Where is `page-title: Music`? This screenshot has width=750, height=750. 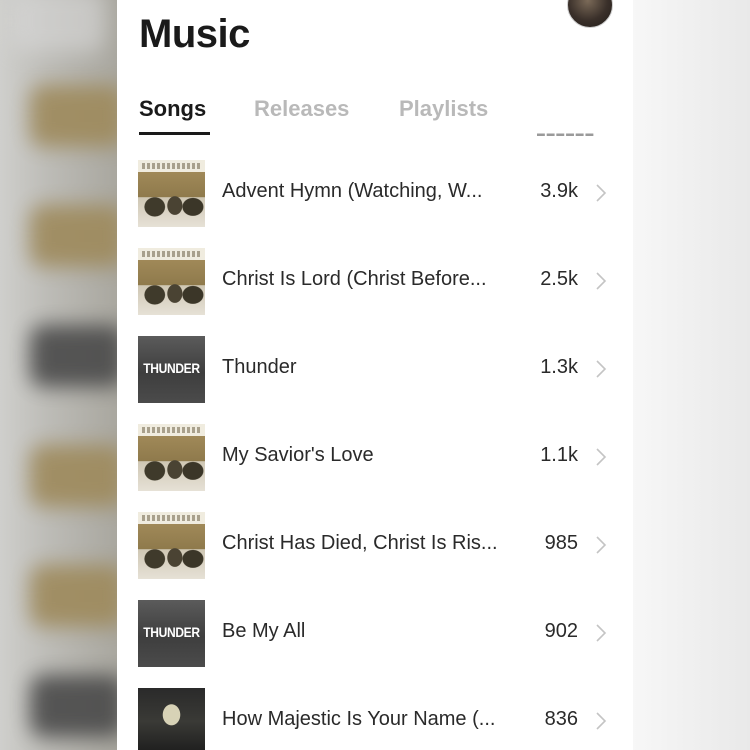 page-title: Music is located at coordinates (194, 34).